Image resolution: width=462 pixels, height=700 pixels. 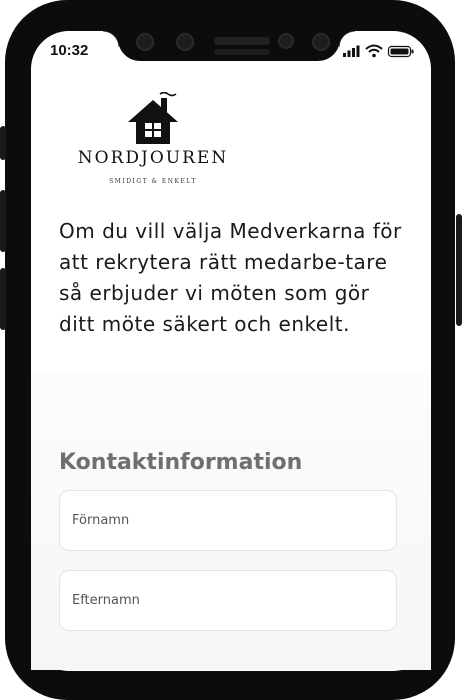 What do you see at coordinates (351, 51) in the screenshot?
I see `signal-icon` at bounding box center [351, 51].